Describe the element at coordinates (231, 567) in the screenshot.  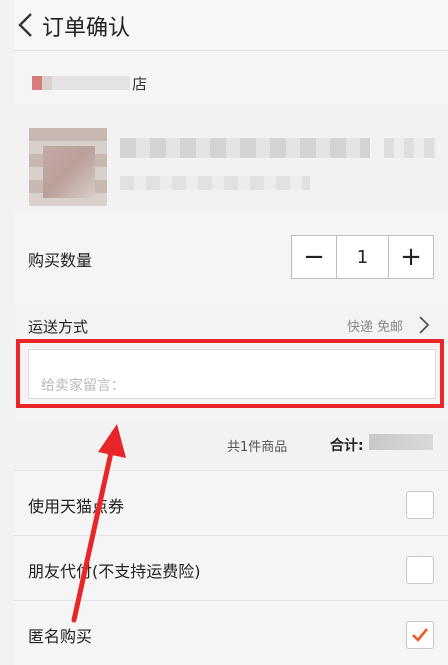
I see `option-friend-pay: 朋友代付(不支持运费险)` at that location.